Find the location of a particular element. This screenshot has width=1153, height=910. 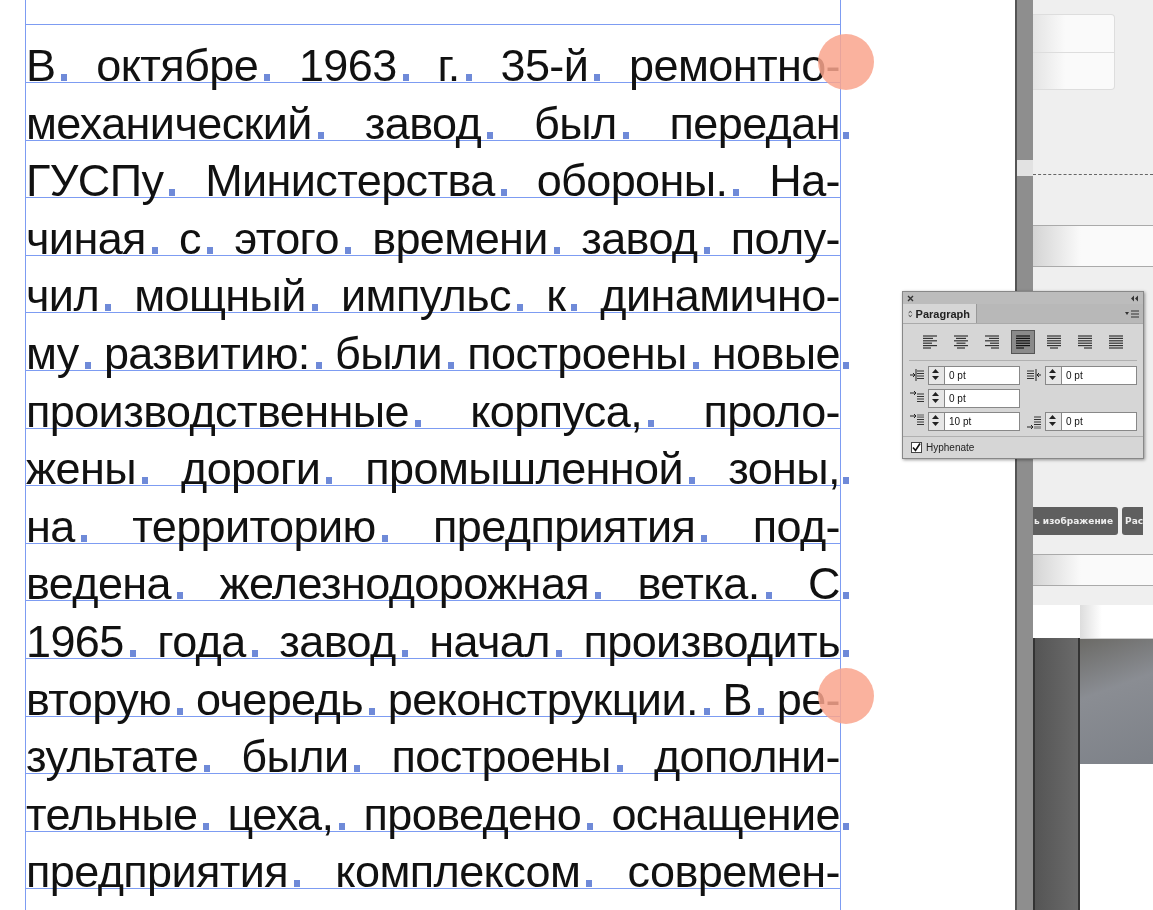

value-input: 10 pt is located at coordinates (982, 421).